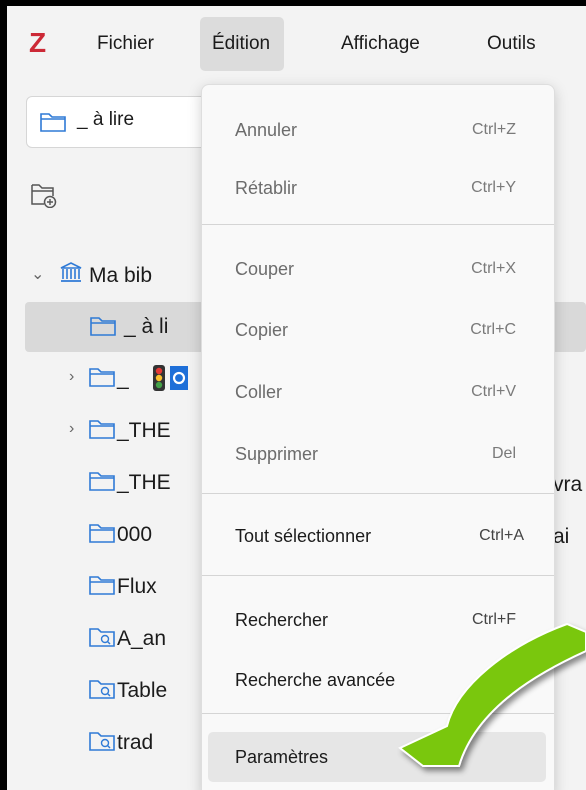 This screenshot has width=586, height=790. What do you see at coordinates (492, 694) in the screenshot?
I see `green-arrow-annotation` at bounding box center [492, 694].